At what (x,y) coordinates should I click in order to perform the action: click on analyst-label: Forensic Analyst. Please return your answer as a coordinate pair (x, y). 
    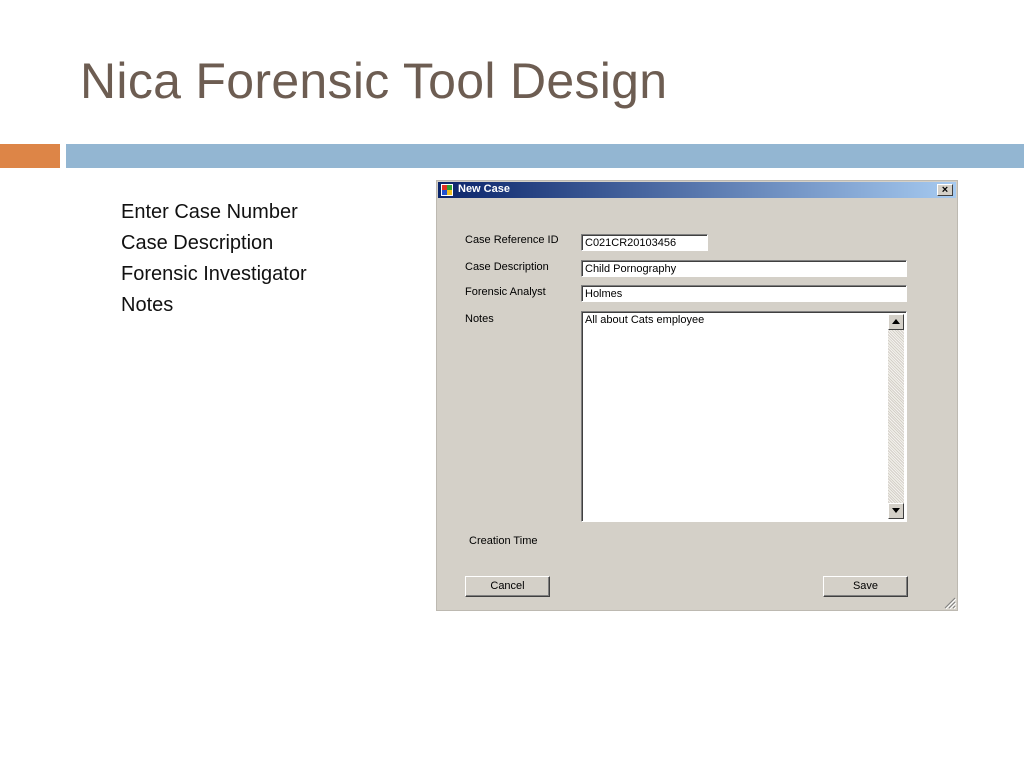
    Looking at the image, I should click on (505, 292).